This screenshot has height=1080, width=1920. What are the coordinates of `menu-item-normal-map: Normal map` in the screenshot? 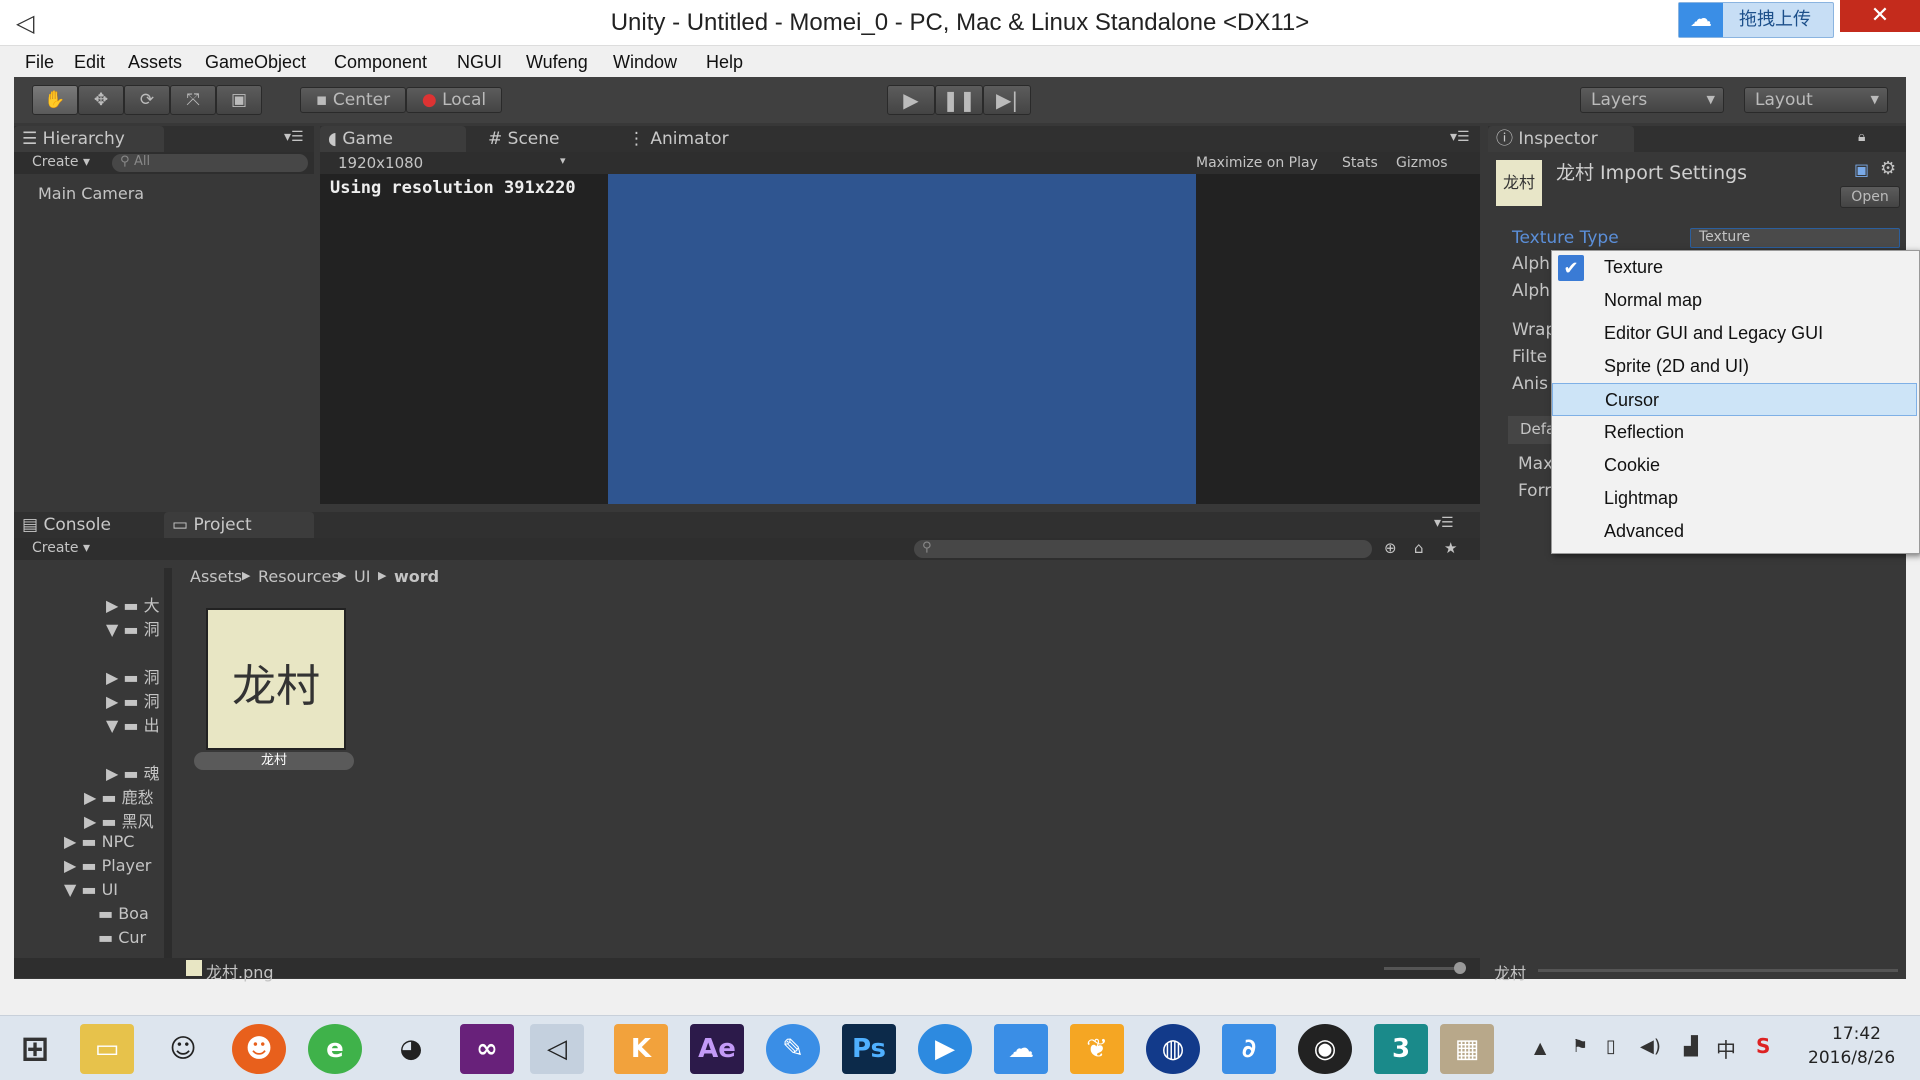 It's located at (1734, 300).